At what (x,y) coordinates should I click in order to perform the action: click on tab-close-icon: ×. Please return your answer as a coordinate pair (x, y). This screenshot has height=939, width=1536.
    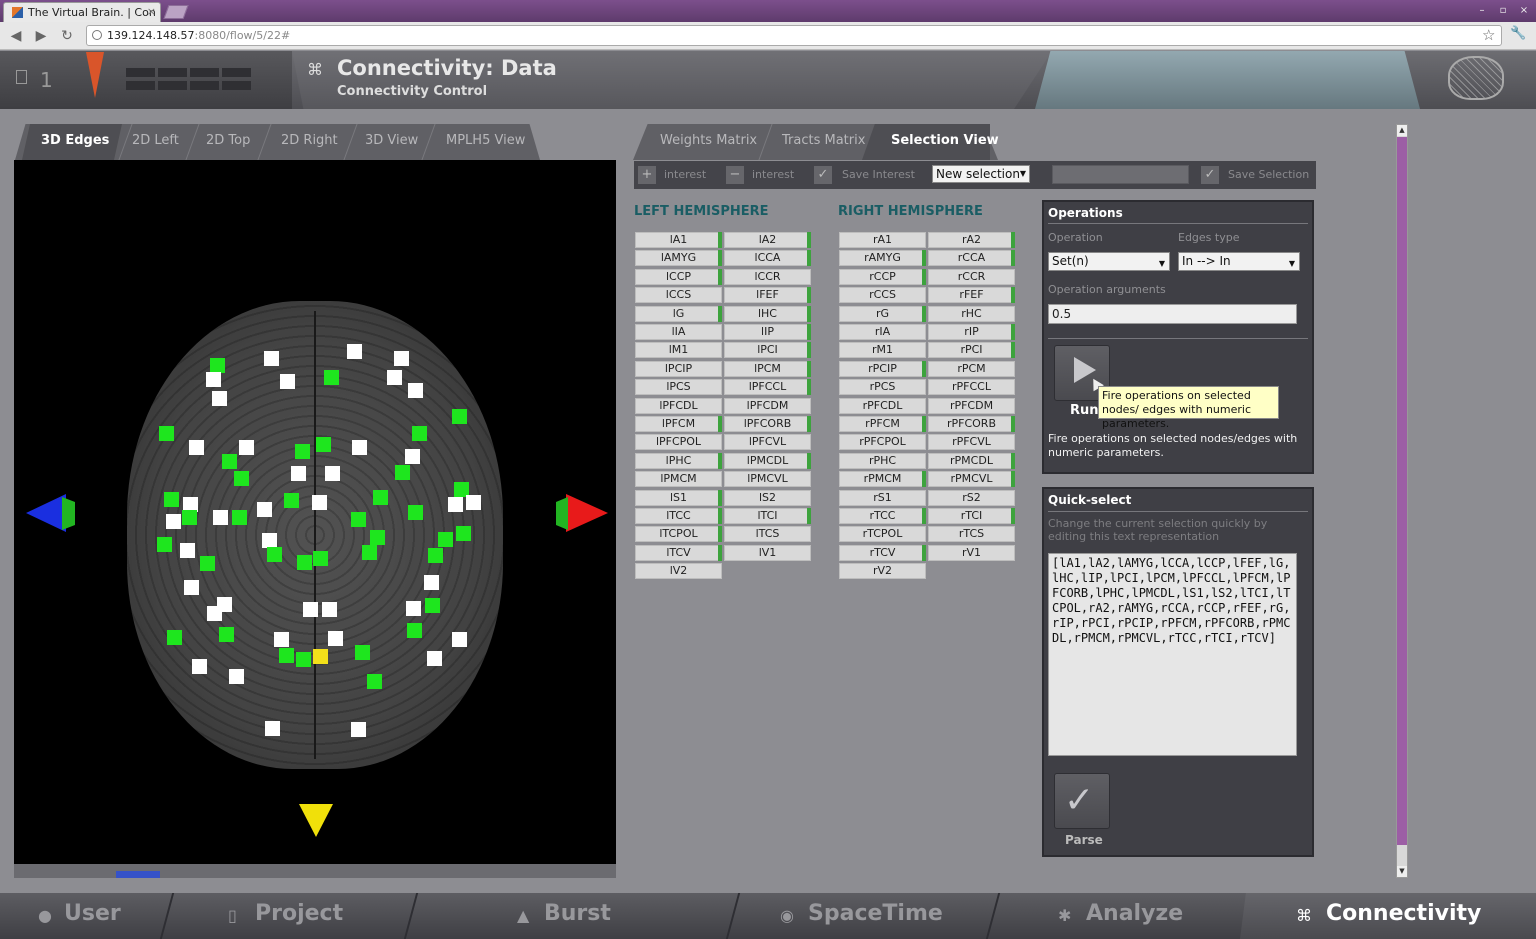
    Looking at the image, I should click on (151, 11).